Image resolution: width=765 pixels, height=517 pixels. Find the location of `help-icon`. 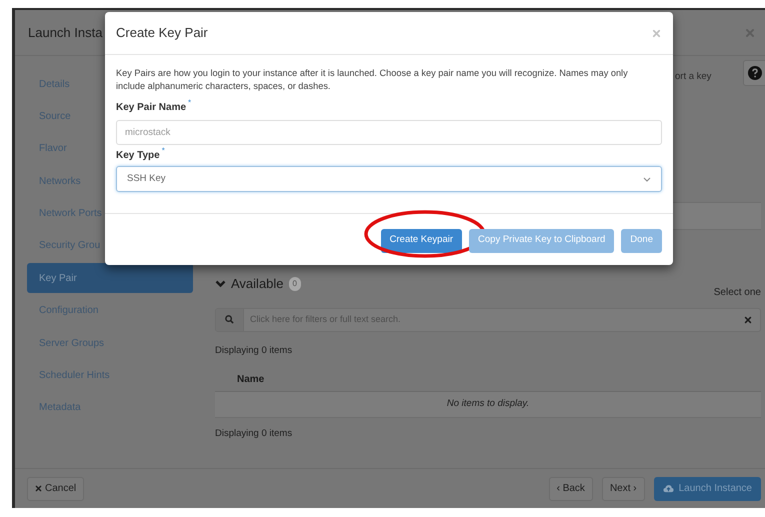

help-icon is located at coordinates (755, 73).